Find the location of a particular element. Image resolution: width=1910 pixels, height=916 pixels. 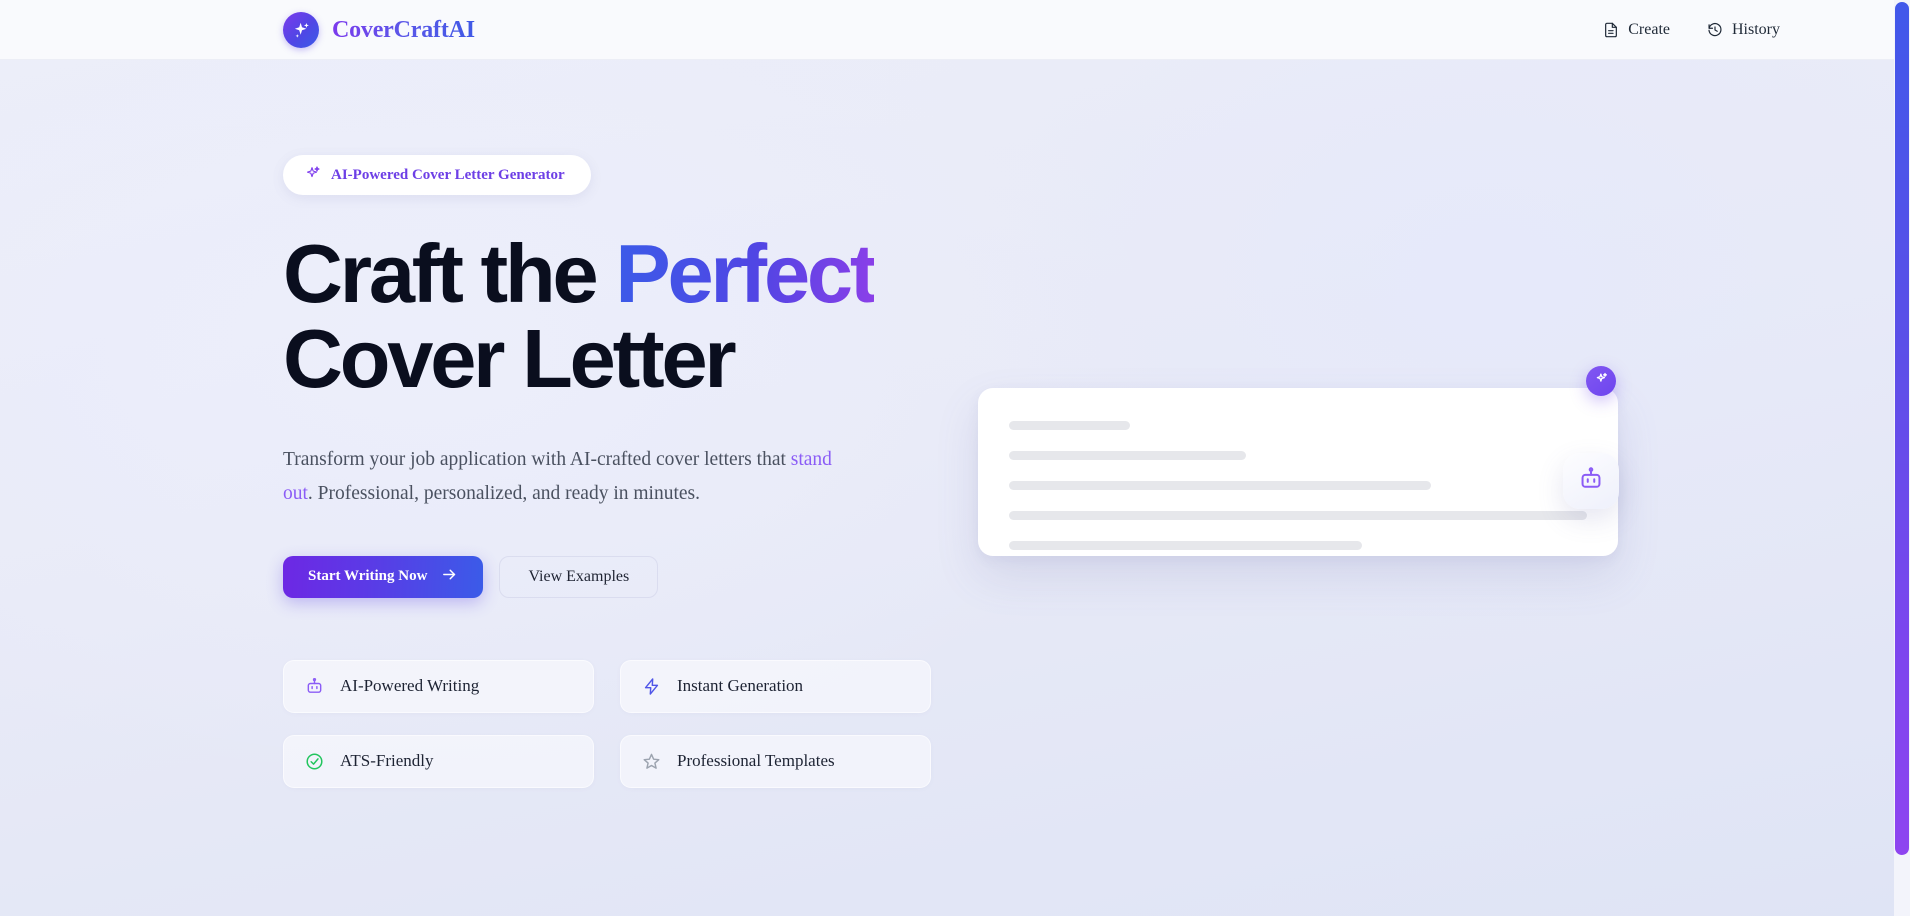

feature-card-instant-generation: Instant Generation is located at coordinates (775, 686).